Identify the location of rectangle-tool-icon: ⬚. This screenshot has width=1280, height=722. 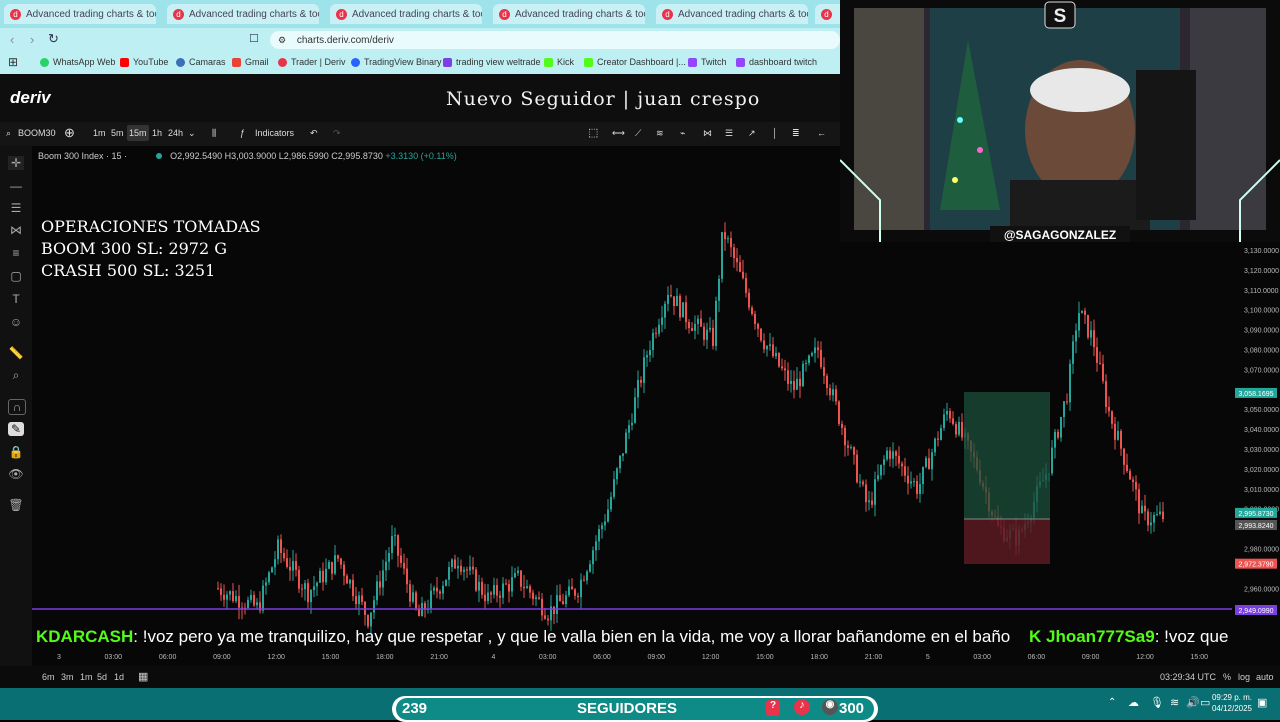
(593, 132).